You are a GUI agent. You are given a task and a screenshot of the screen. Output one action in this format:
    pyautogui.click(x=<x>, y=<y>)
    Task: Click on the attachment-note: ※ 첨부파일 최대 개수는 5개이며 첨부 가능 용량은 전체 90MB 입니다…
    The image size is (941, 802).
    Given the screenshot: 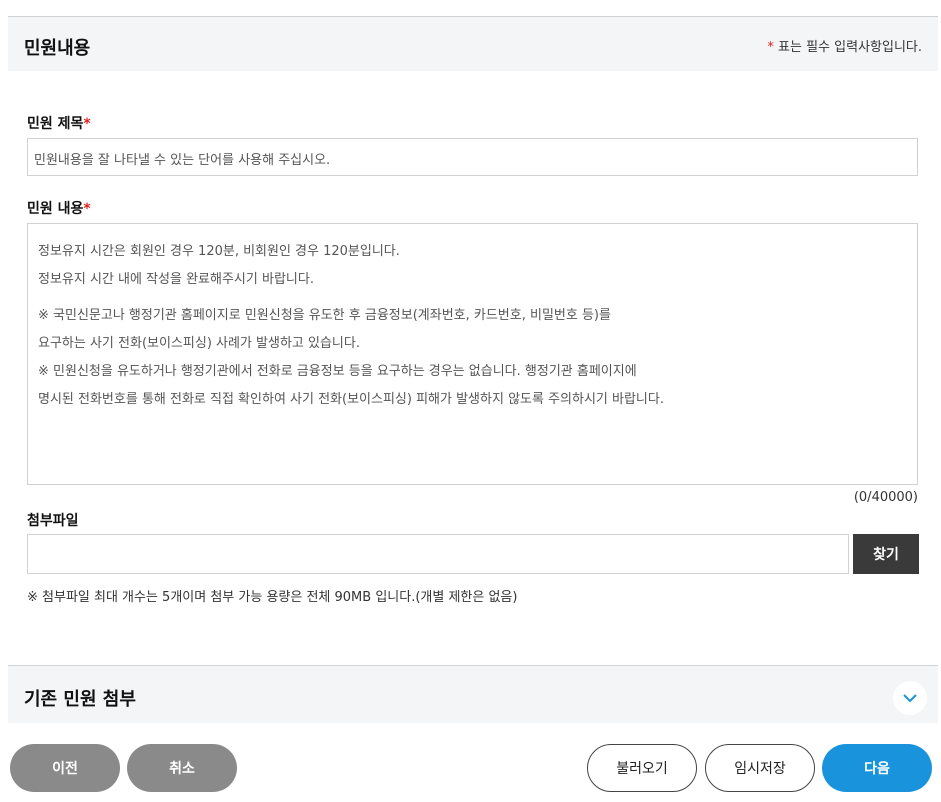 What is the action you would take?
    pyautogui.click(x=272, y=597)
    